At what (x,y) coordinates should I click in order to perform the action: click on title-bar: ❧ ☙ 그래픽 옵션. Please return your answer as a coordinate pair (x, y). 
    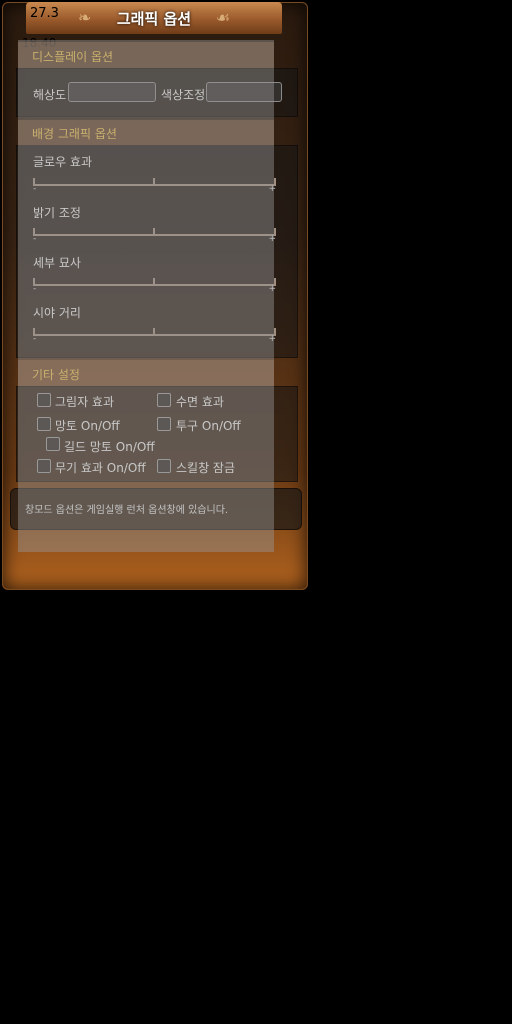
    Looking at the image, I should click on (154, 18).